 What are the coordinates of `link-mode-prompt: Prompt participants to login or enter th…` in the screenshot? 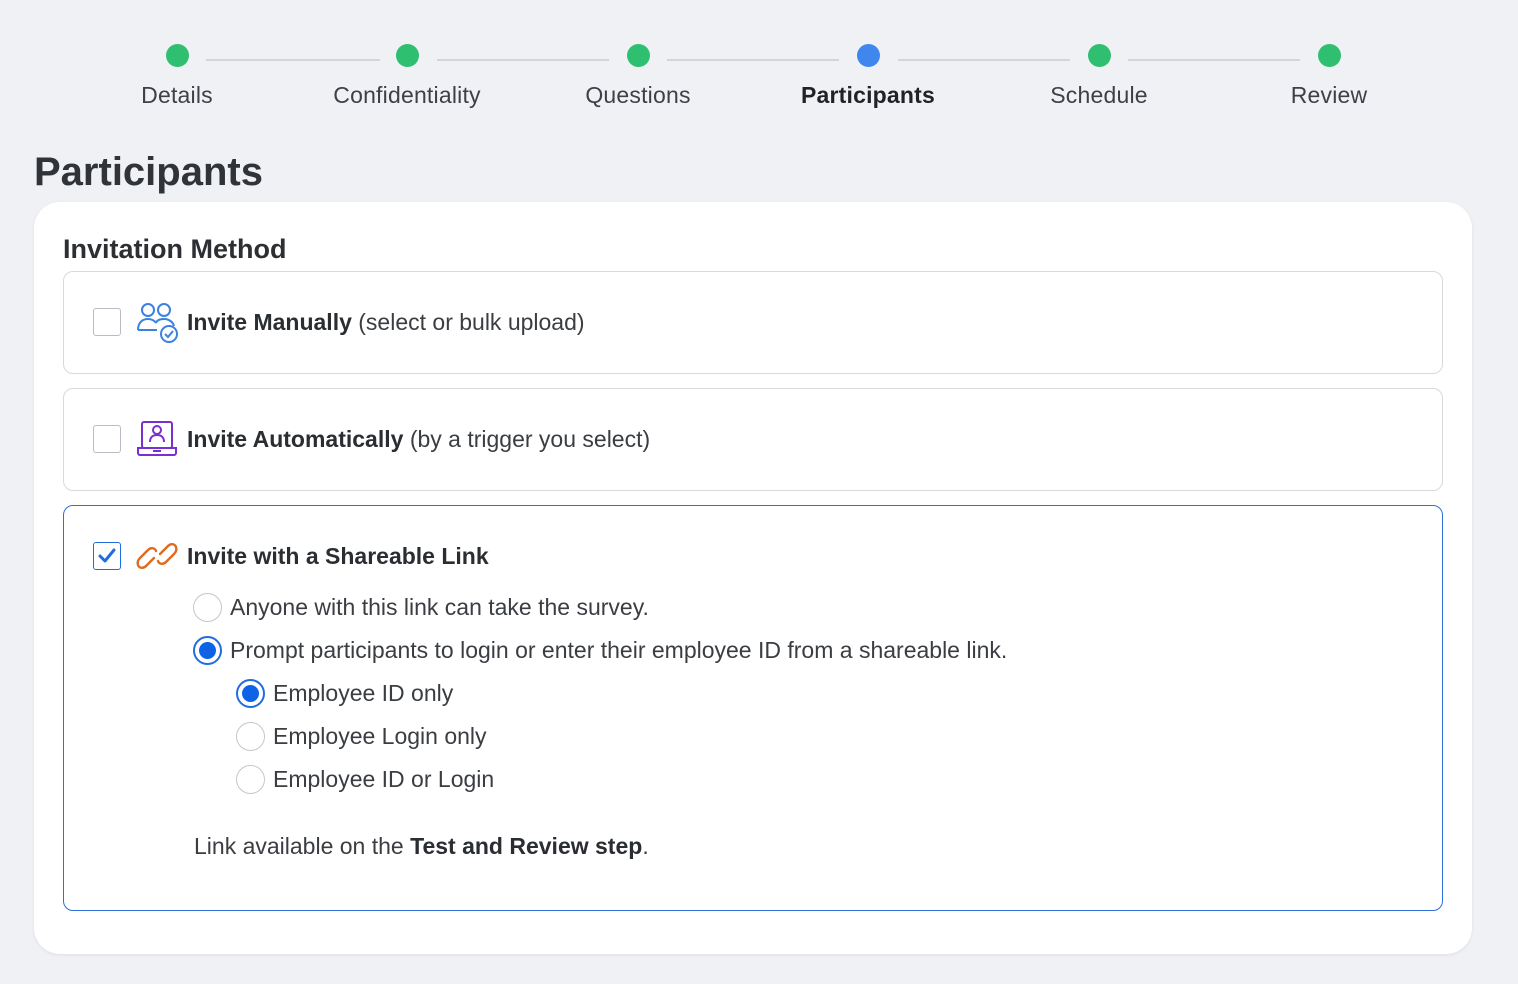 It's located at (600, 650).